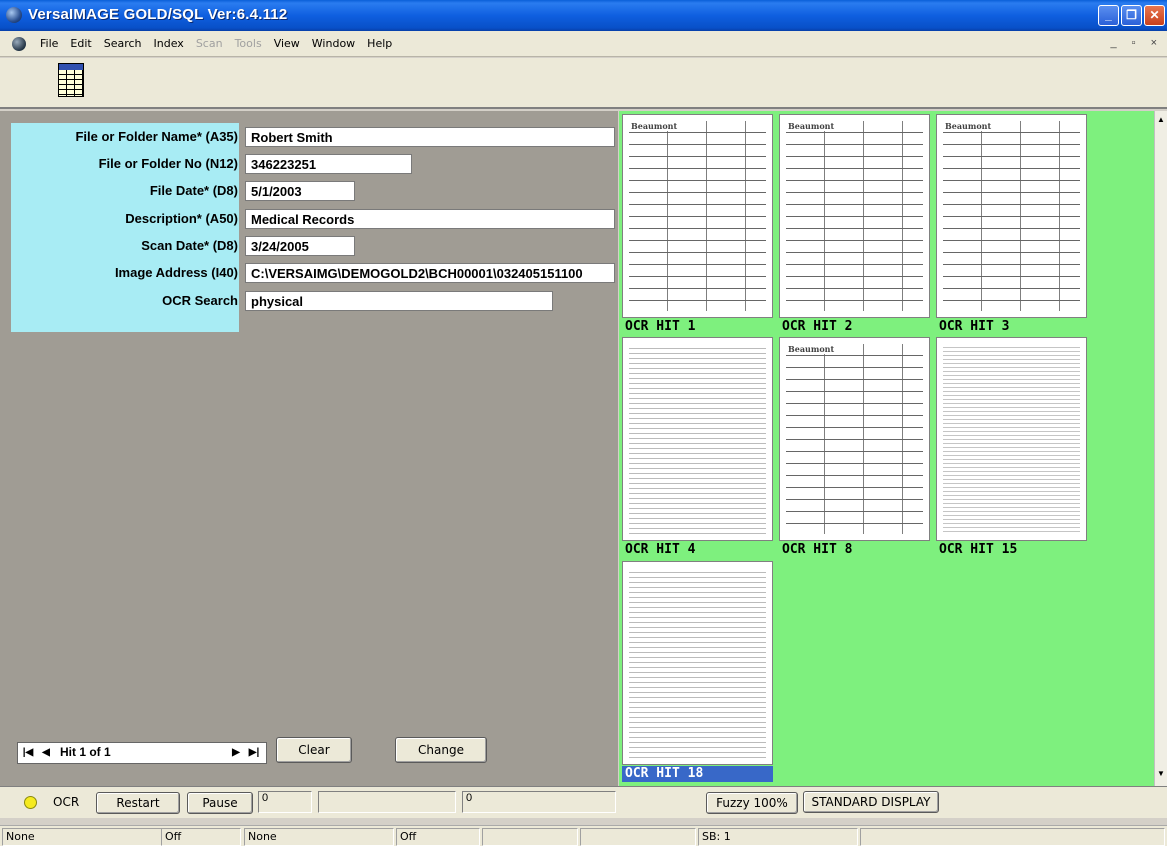  What do you see at coordinates (697, 774) in the screenshot?
I see `thumbnail-caption-selected: OCR HIT 18` at bounding box center [697, 774].